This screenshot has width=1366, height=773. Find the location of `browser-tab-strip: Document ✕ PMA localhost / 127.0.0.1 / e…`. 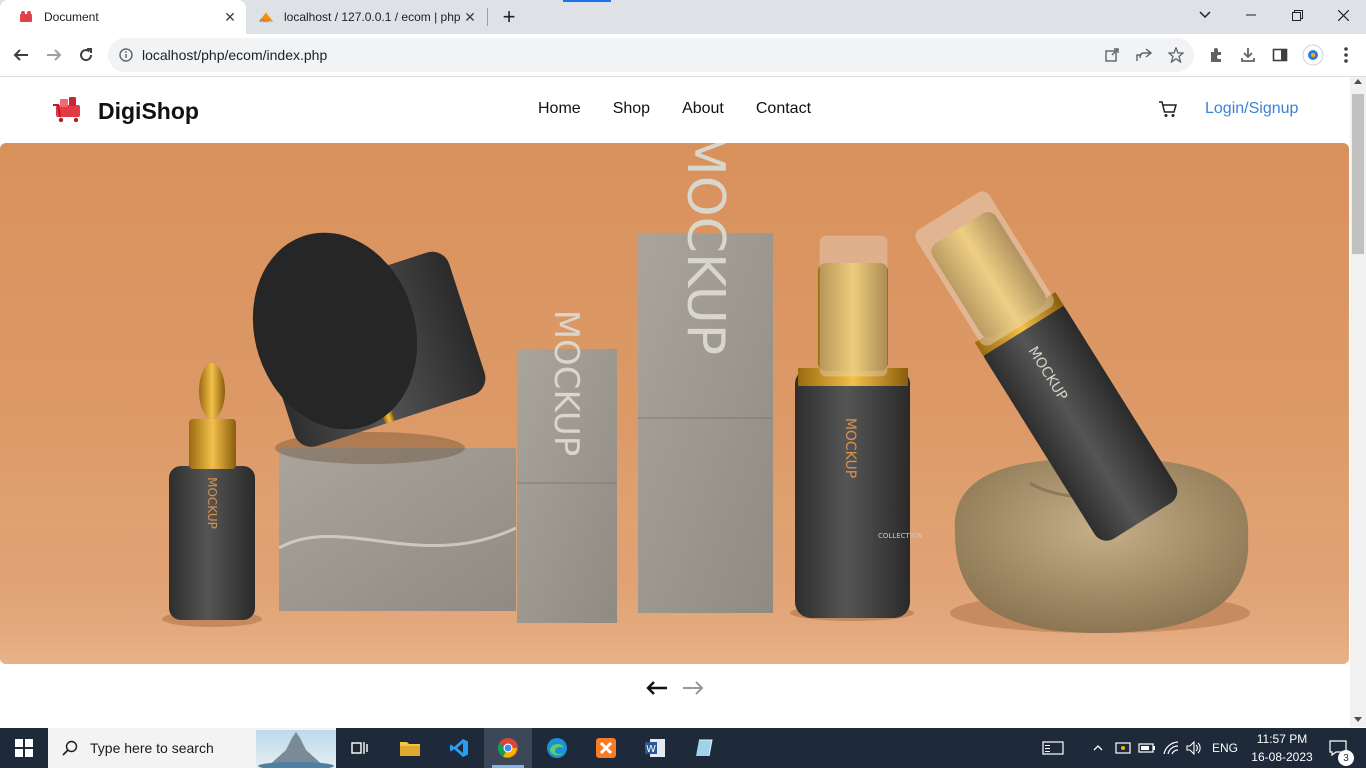

browser-tab-strip: Document ✕ PMA localhost / 127.0.0.1 / e… is located at coordinates (683, 17).